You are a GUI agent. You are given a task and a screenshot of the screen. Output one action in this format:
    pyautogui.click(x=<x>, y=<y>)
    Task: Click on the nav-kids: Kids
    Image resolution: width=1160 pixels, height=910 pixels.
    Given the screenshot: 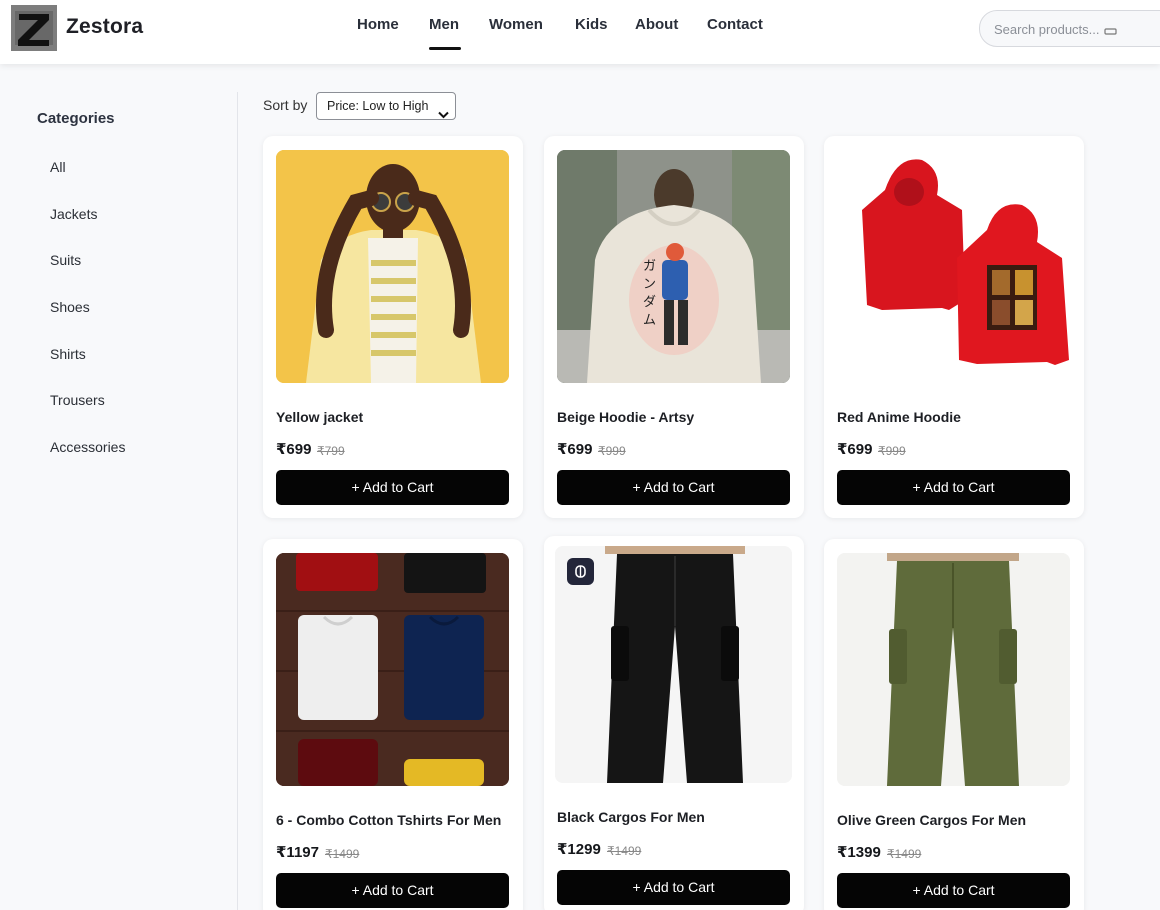 What is the action you would take?
    pyautogui.click(x=591, y=24)
    